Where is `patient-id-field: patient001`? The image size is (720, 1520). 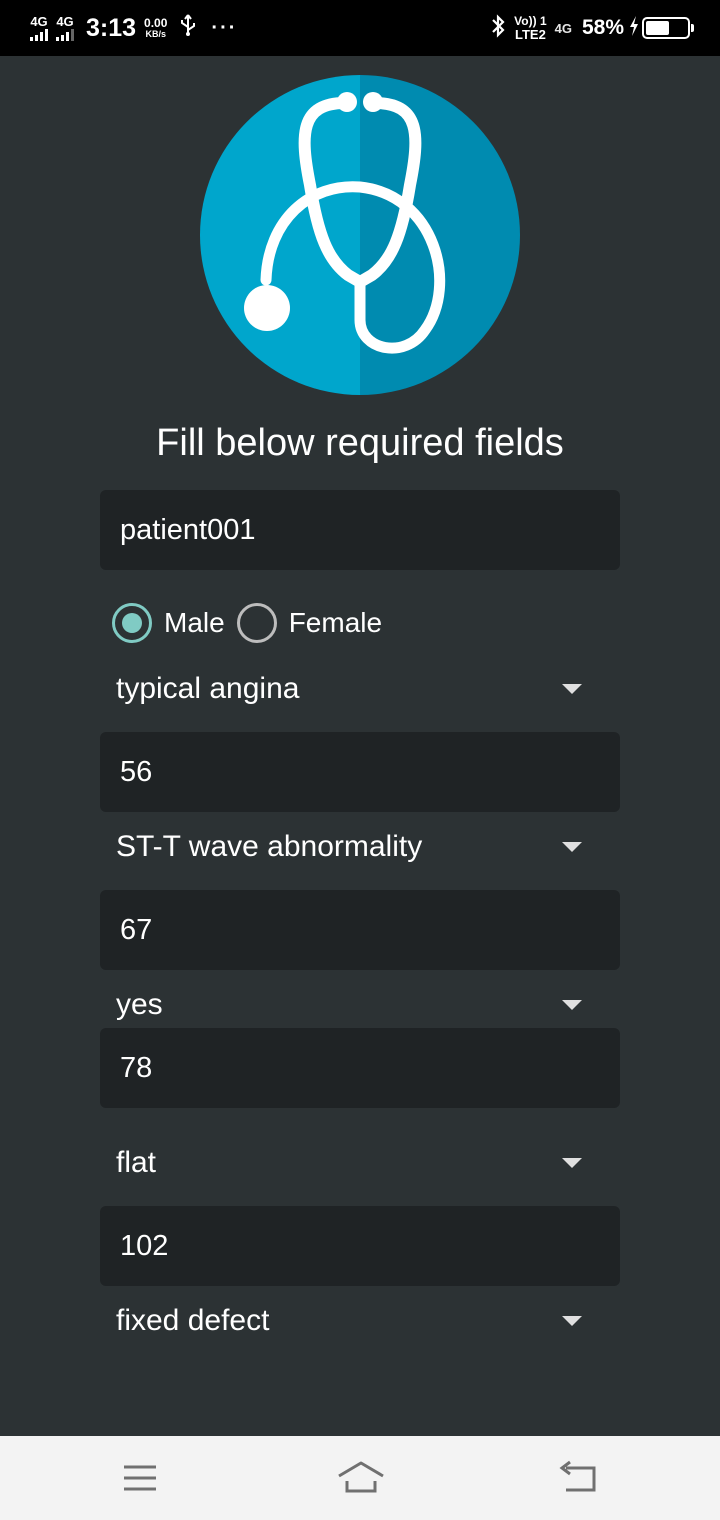 patient-id-field: patient001 is located at coordinates (360, 530).